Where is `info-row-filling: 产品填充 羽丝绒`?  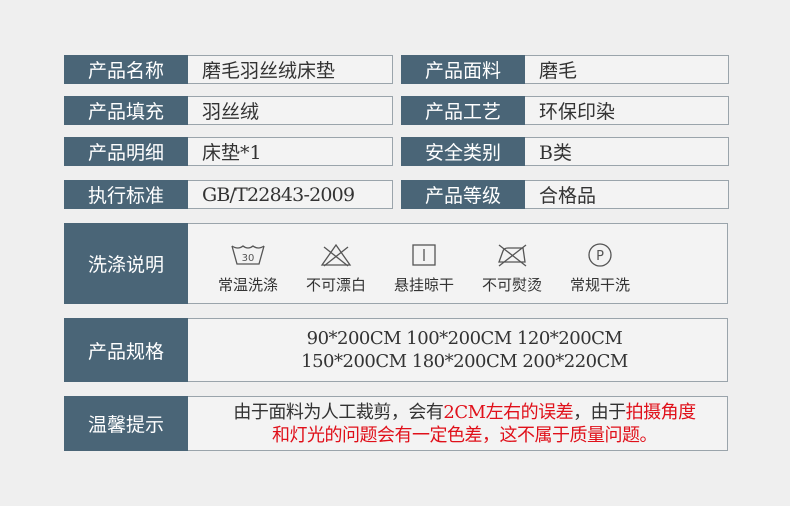 info-row-filling: 产品填充 羽丝绒 is located at coordinates (228, 110).